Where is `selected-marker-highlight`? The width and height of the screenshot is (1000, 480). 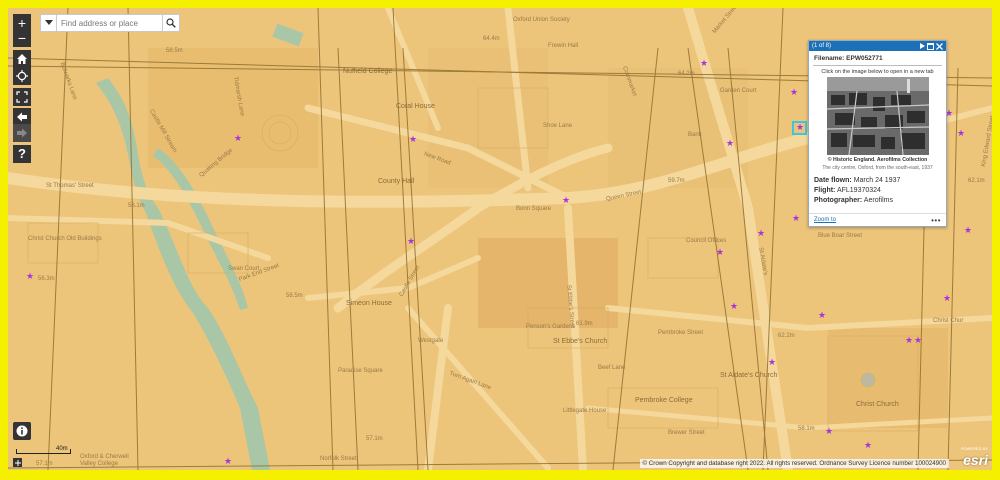
selected-marker-highlight is located at coordinates (799, 128).